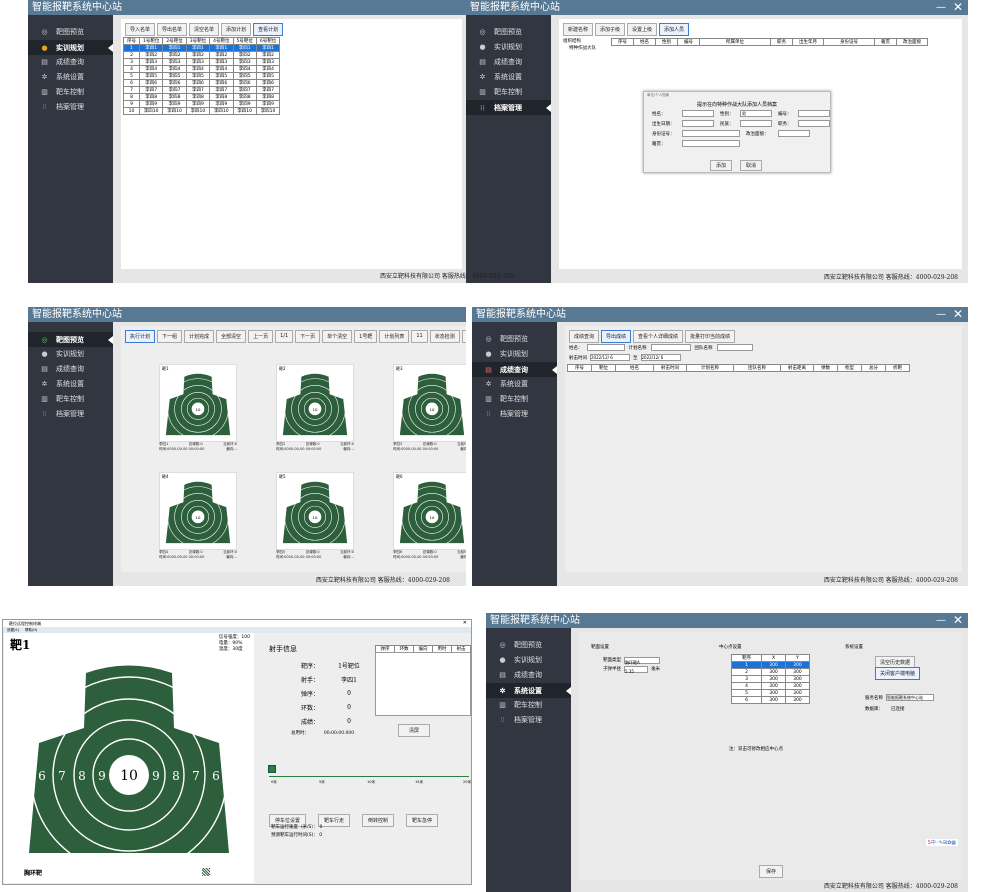 This screenshot has height=892, width=984. Describe the element at coordinates (756, 123) in the screenshot. I see `ethnic-field` at that location.